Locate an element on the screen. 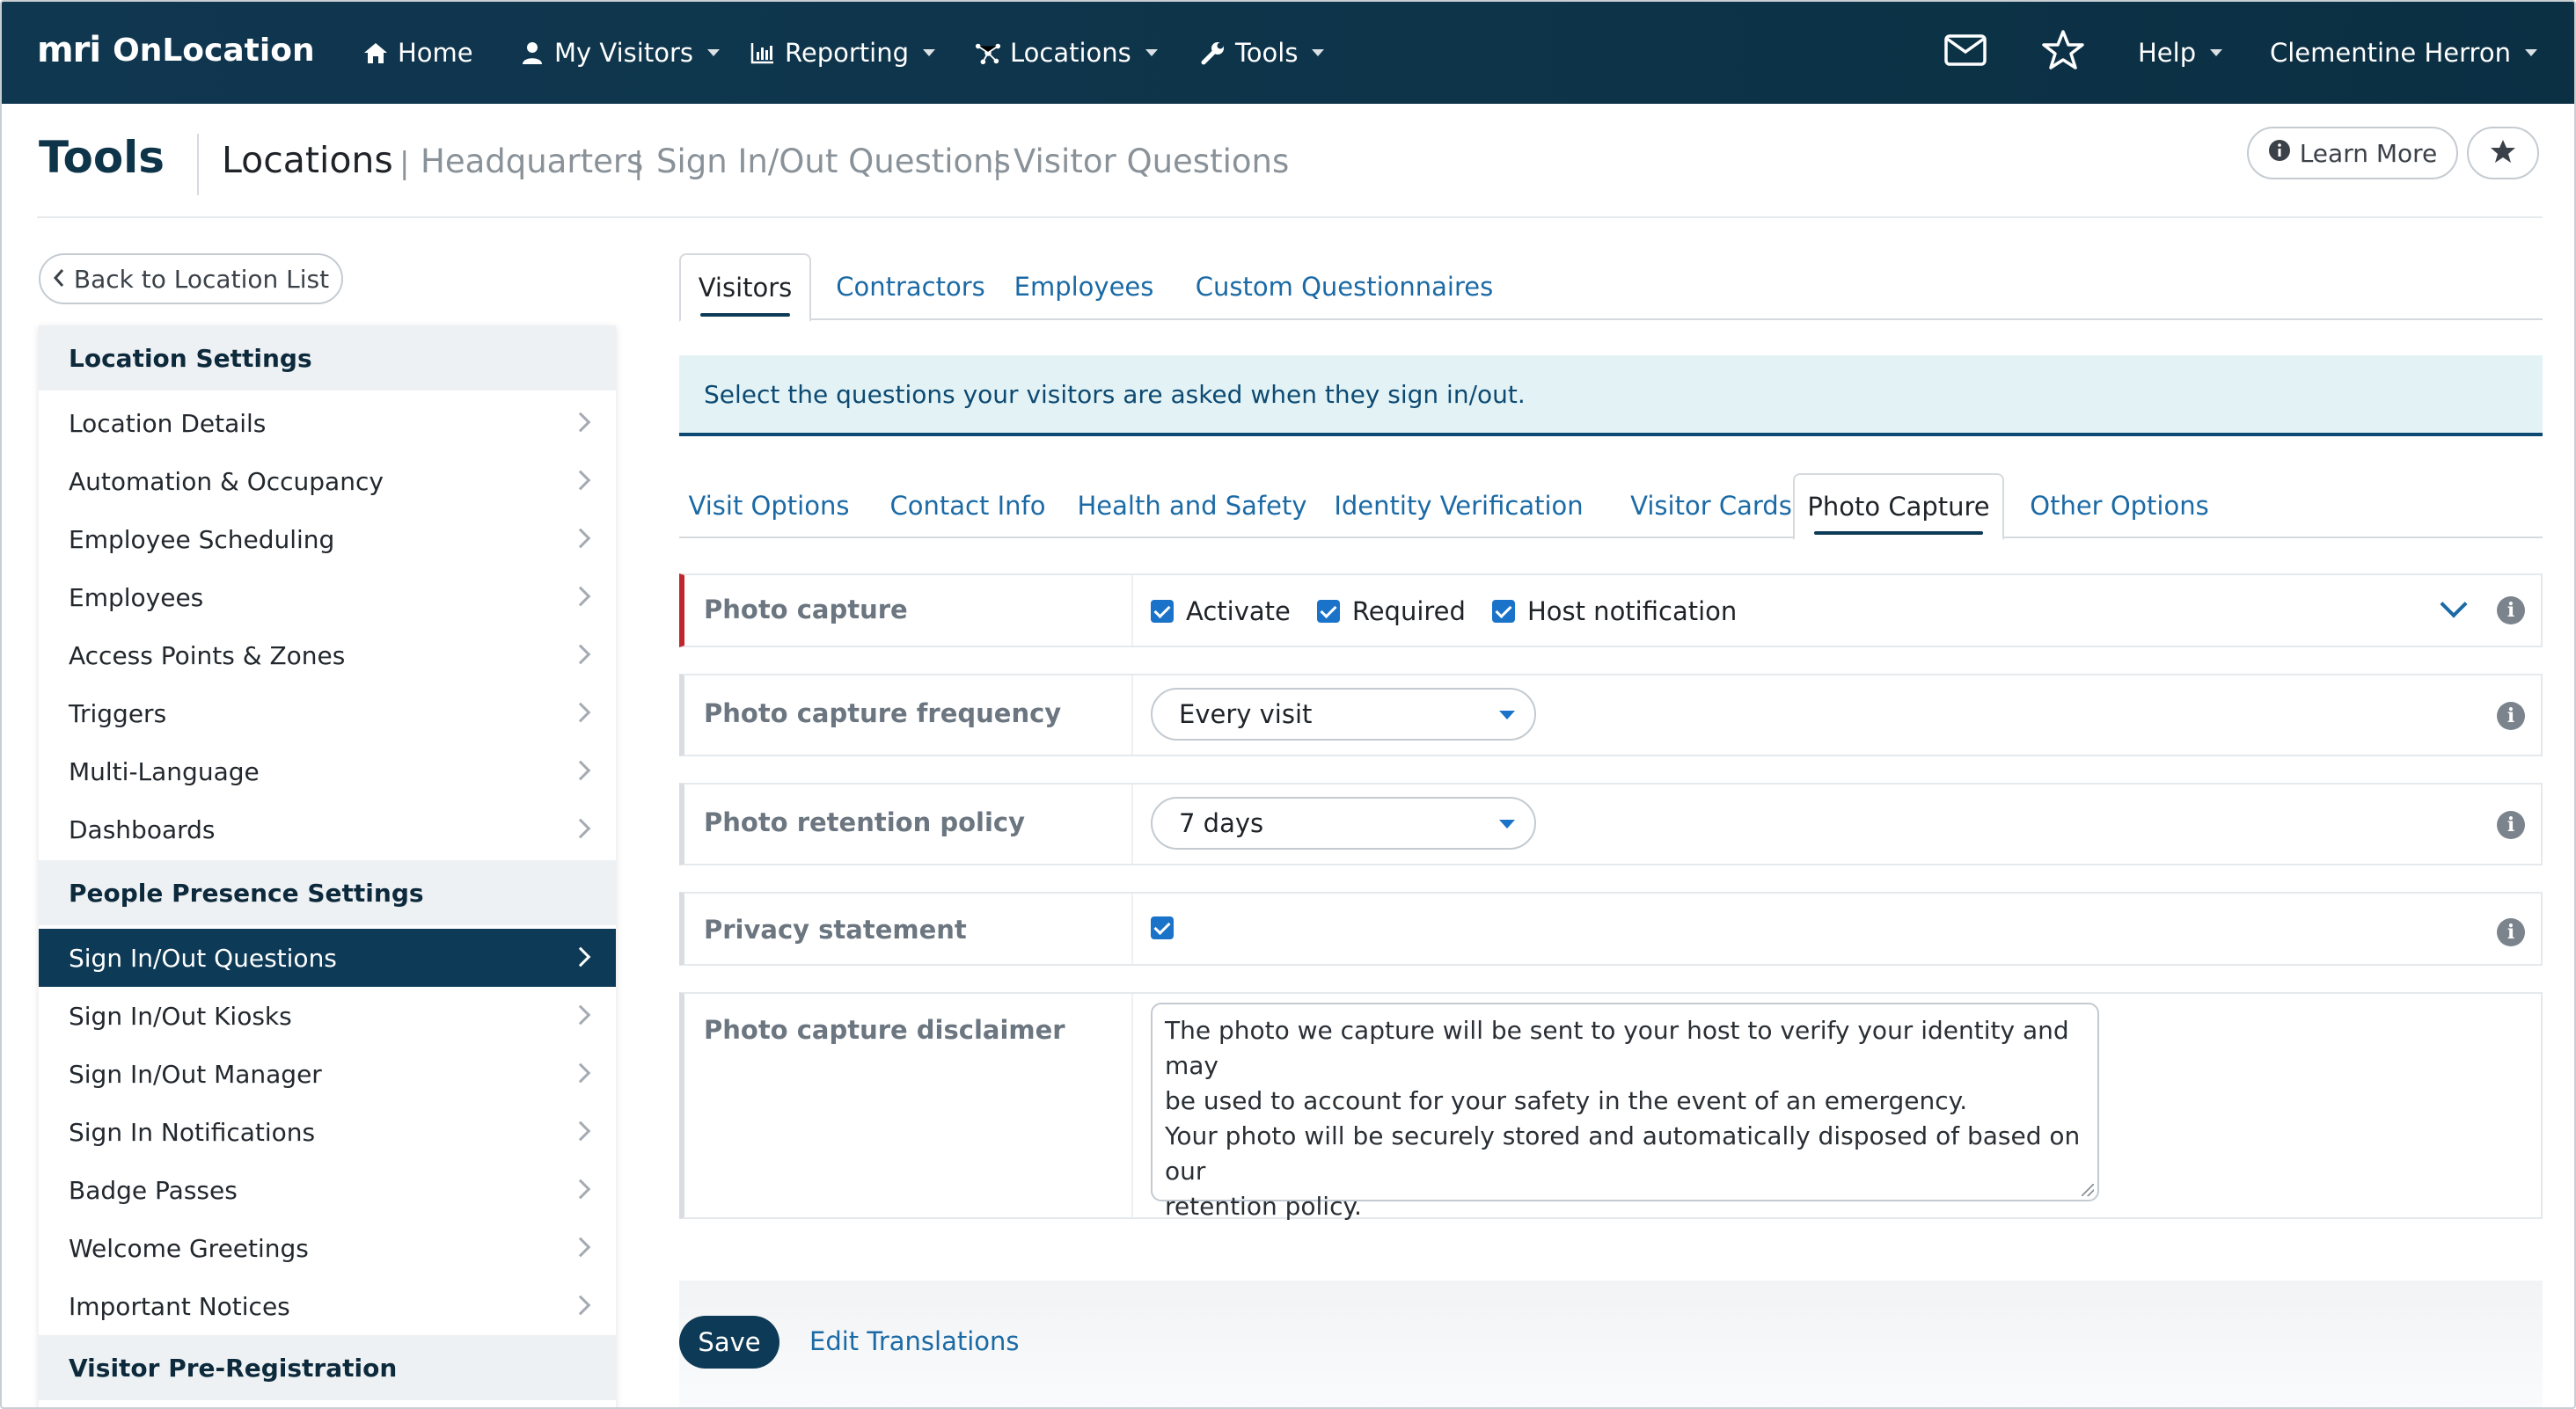  photo-retention-policy-select: 7 days is located at coordinates (1343, 824).